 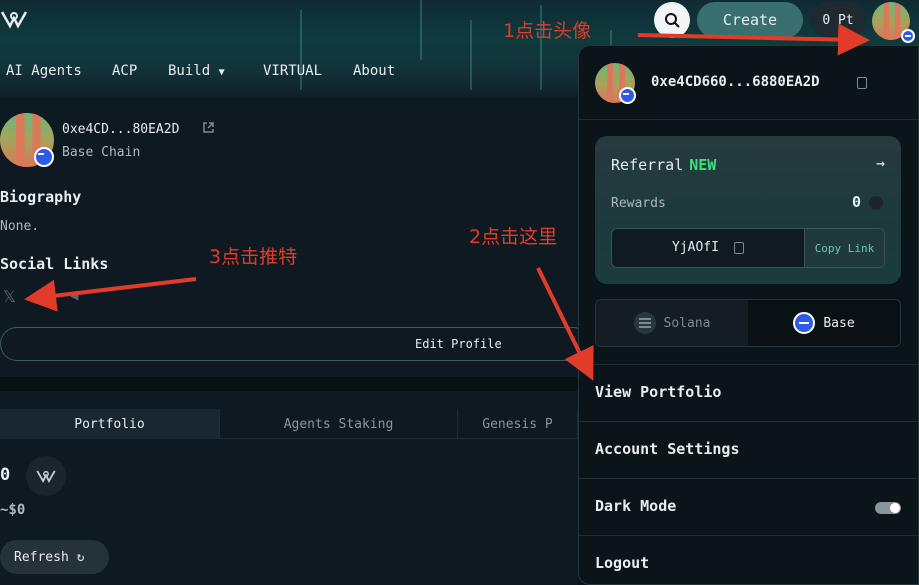 I want to click on nav-acp: ACP, so click(x=124, y=71).